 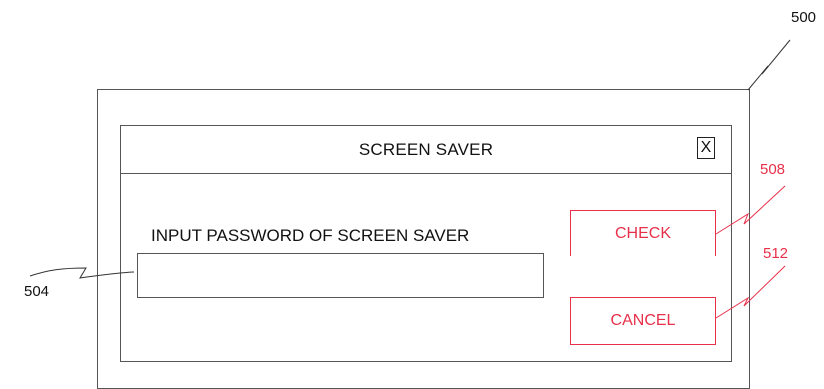 What do you see at coordinates (776, 253) in the screenshot?
I see `reference-numeral-512: 512` at bounding box center [776, 253].